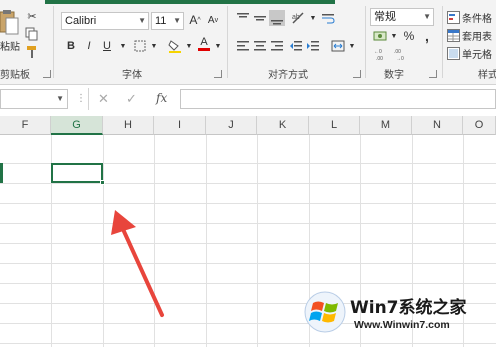  What do you see at coordinates (469, 17) in the screenshot?
I see `conditional-format-button: 条件格` at bounding box center [469, 17].